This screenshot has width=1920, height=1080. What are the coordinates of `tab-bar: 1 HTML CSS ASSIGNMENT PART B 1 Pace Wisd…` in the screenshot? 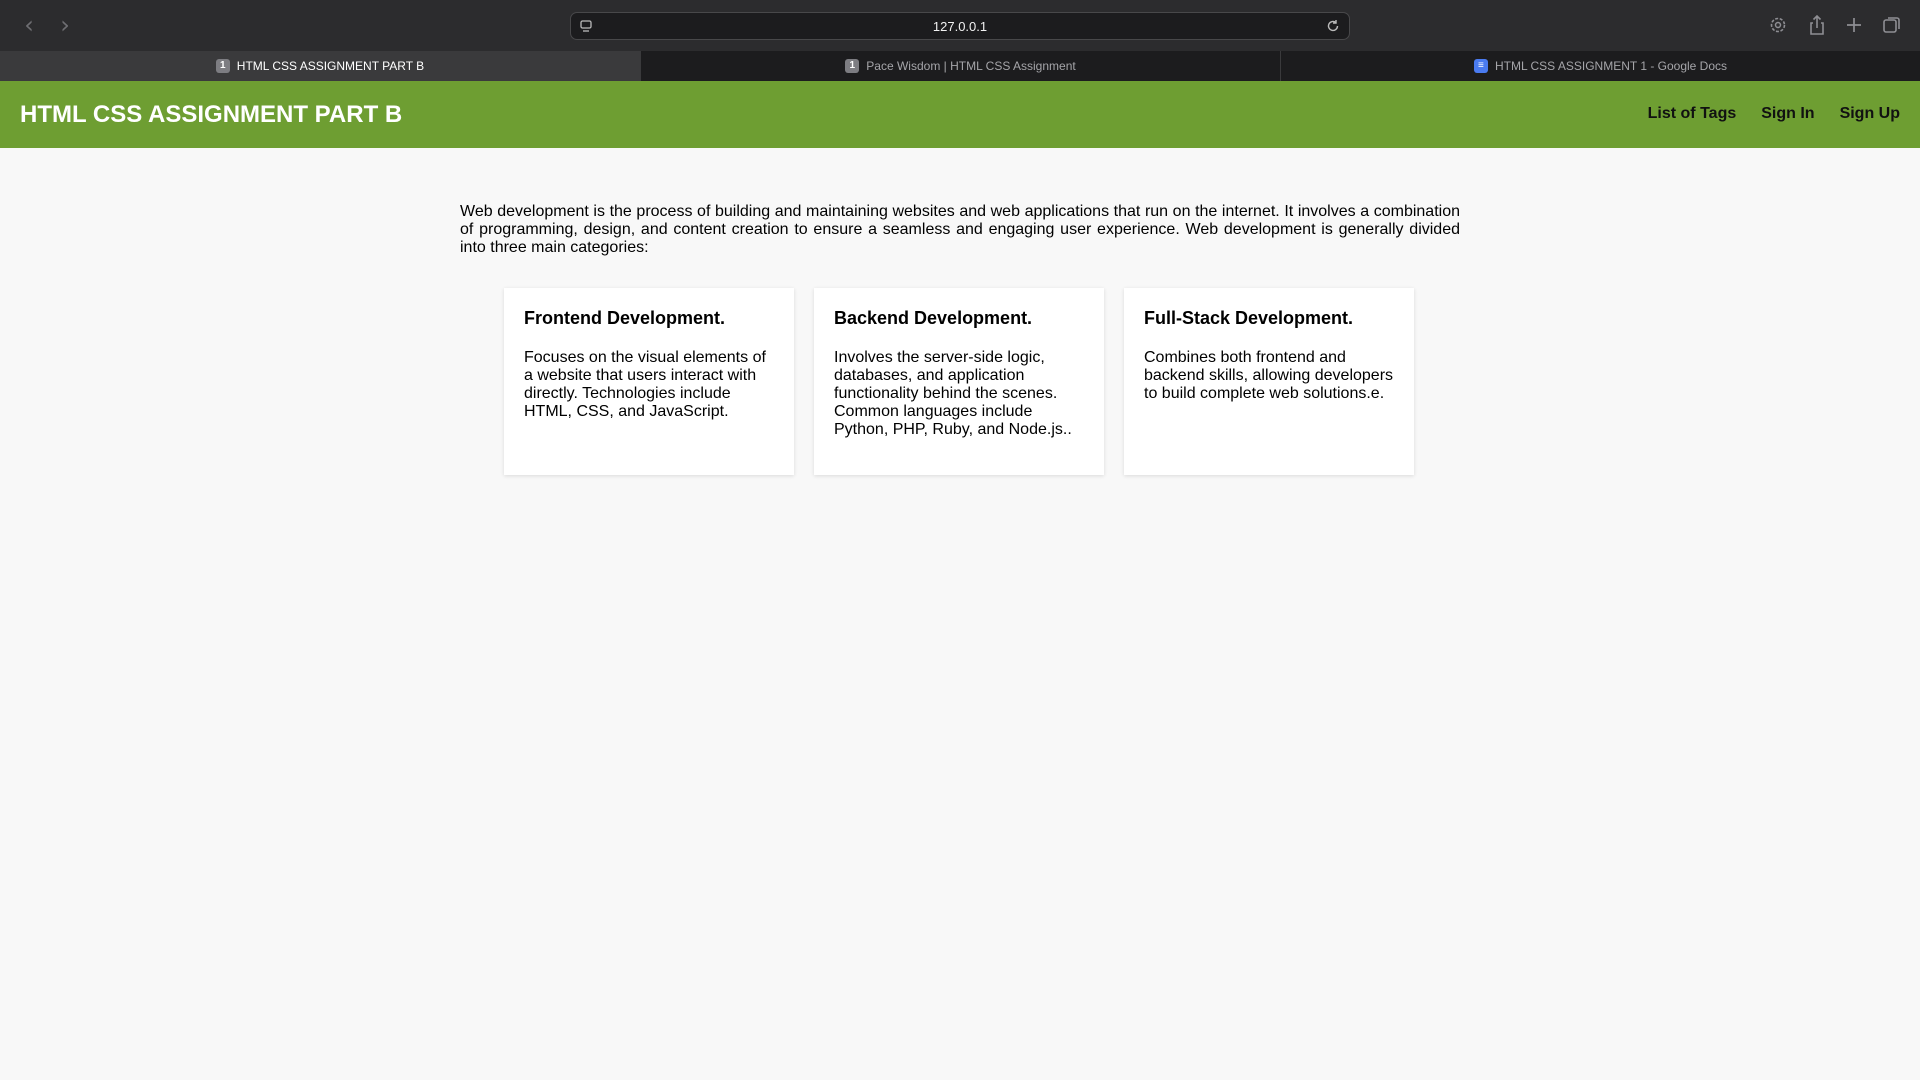 It's located at (960, 66).